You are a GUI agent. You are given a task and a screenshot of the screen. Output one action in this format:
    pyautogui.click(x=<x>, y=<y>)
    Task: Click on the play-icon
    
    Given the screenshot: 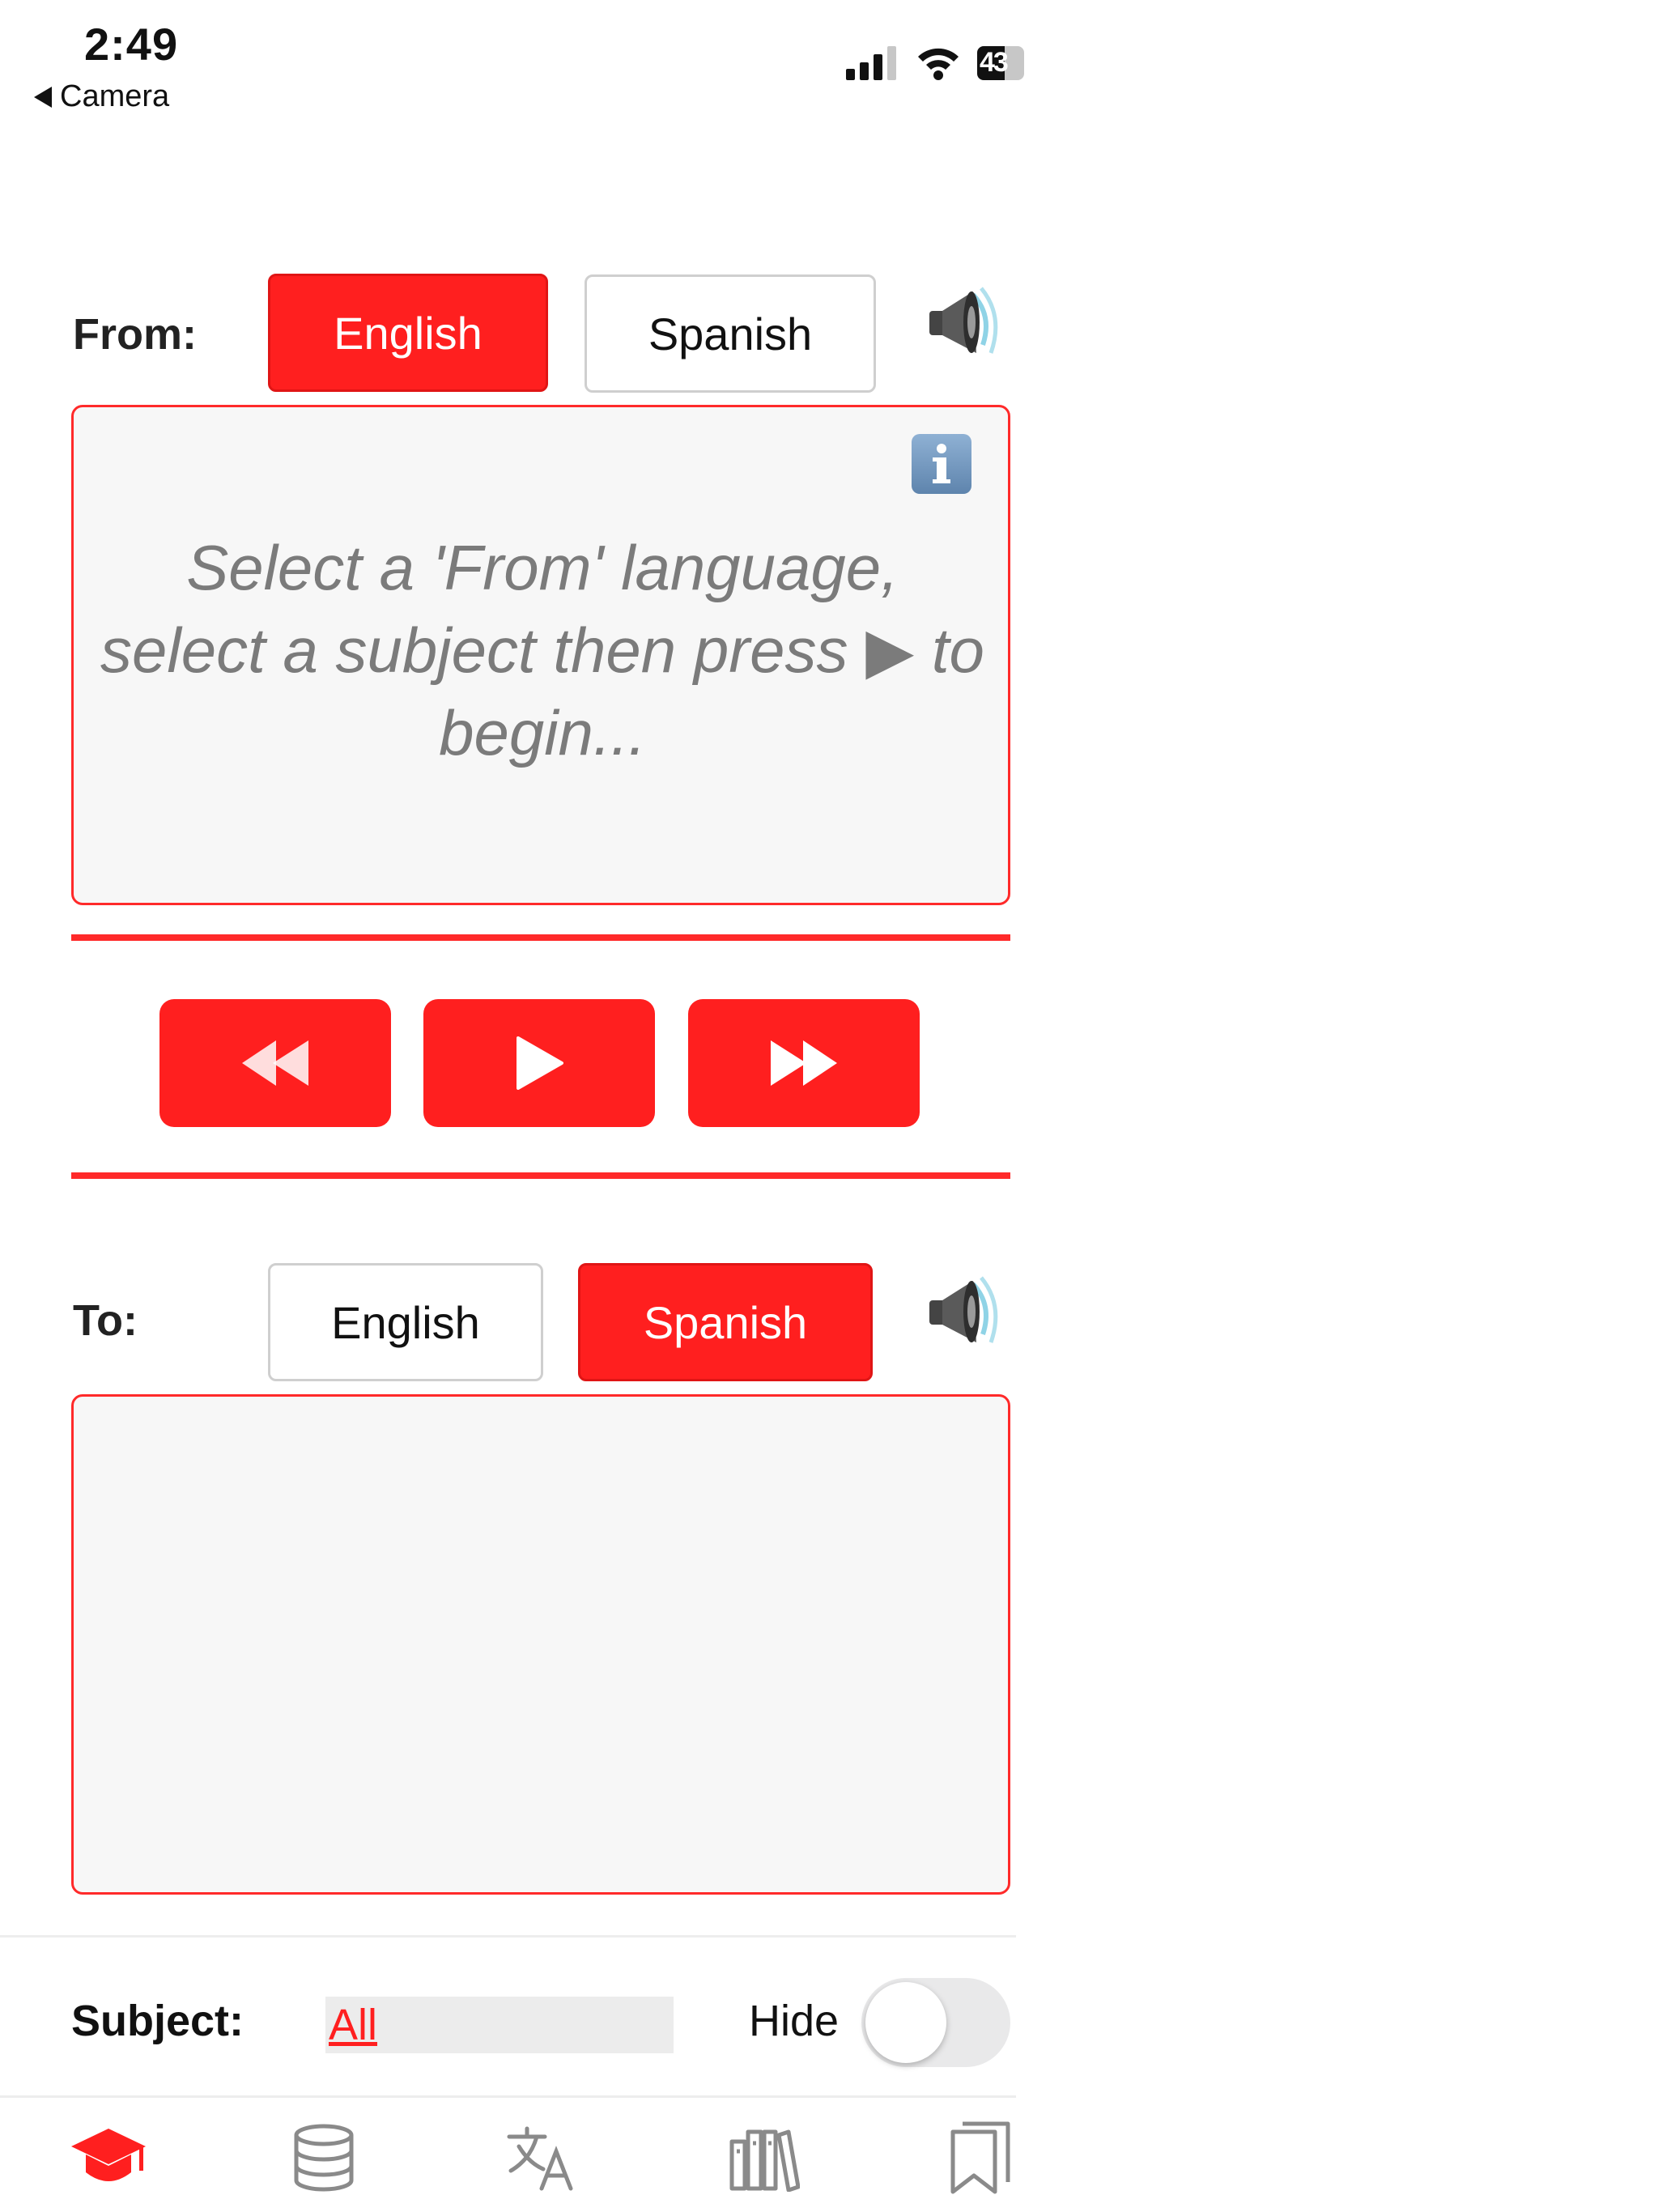 What is the action you would take?
    pyautogui.click(x=540, y=1063)
    